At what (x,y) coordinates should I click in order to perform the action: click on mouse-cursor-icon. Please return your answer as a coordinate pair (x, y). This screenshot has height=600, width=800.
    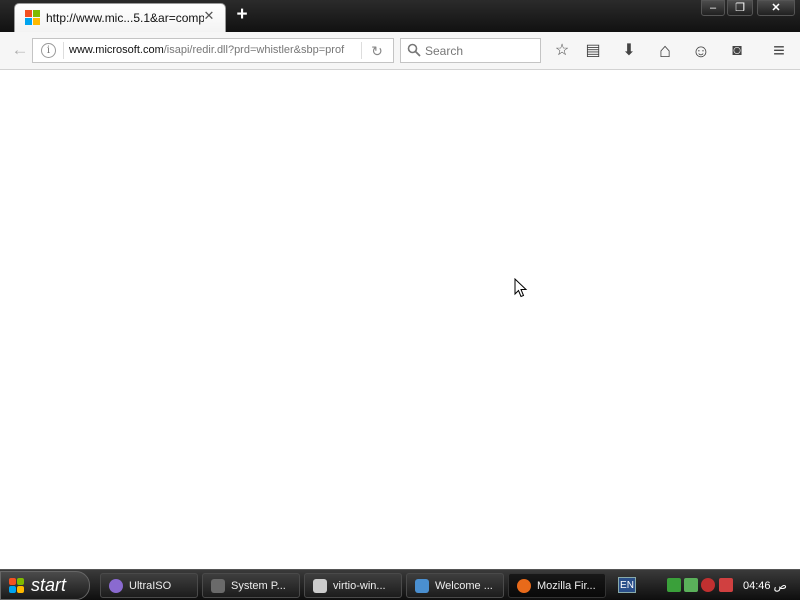
    Looking at the image, I should click on (521, 288).